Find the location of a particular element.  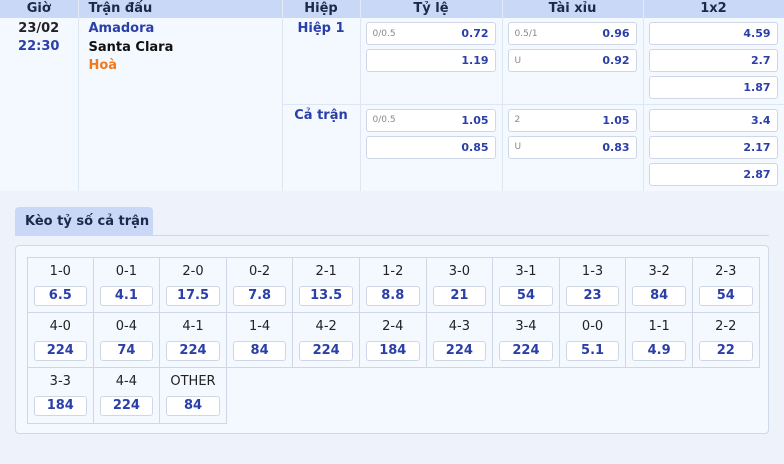

1x2-cell: 4.59 2.7 1.87 is located at coordinates (713, 61).